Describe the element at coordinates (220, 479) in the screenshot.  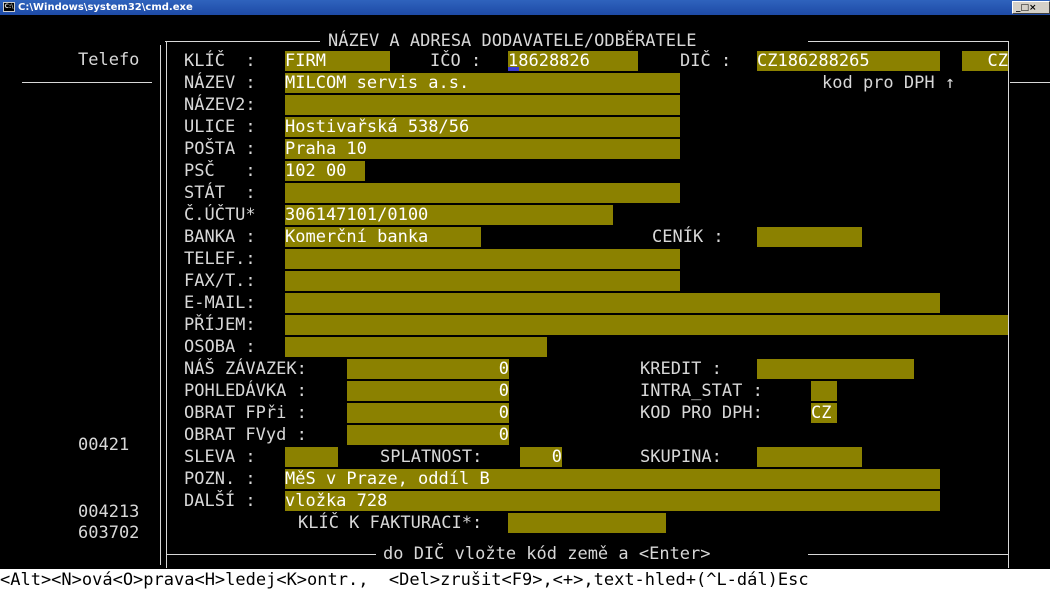
I see `pozn-label: POZN. :` at that location.